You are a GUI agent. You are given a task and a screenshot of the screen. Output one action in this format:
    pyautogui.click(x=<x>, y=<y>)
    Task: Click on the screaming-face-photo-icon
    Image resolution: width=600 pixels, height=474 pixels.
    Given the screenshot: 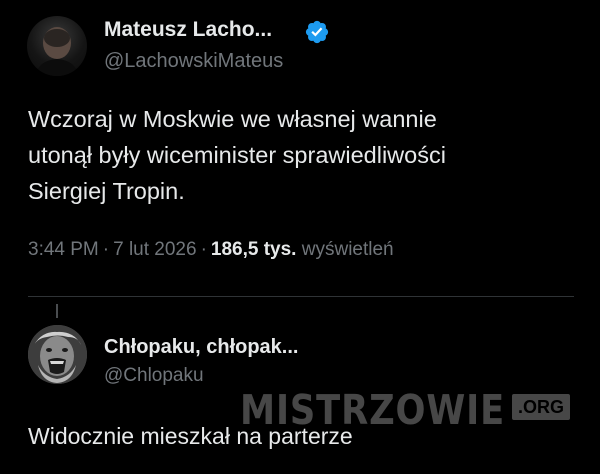 What is the action you would take?
    pyautogui.click(x=57, y=354)
    